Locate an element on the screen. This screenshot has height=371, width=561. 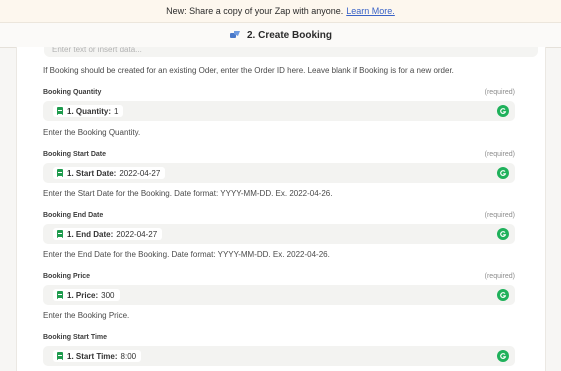
data-pill: 1. Price: 300 is located at coordinates (86, 295).